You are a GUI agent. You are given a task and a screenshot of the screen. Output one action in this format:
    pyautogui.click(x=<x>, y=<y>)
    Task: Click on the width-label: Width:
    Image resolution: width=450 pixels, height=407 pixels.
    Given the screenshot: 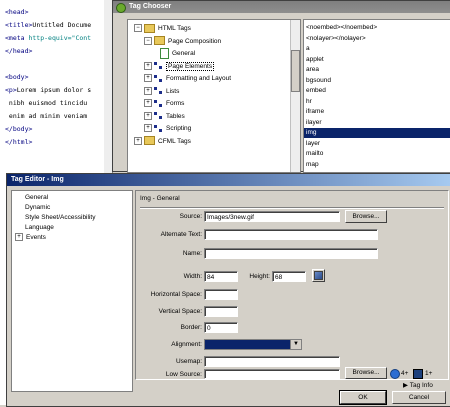 What is the action you would take?
    pyautogui.click(x=192, y=276)
    